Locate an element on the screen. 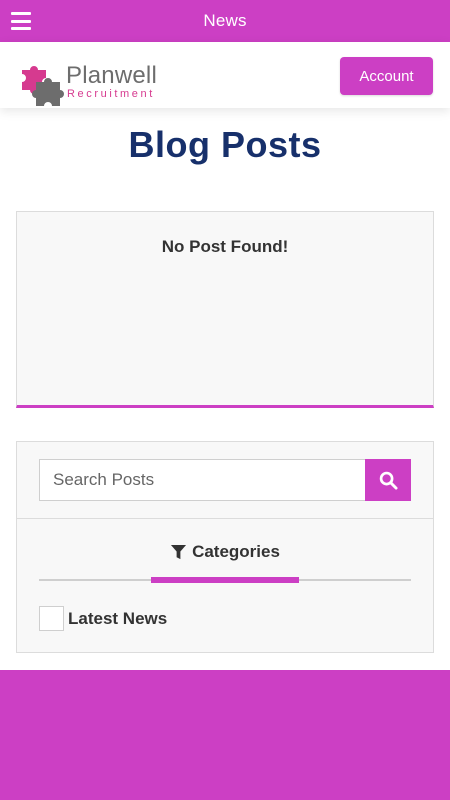 This screenshot has height=800, width=450. logo-subtitle: Recruitment is located at coordinates (111, 94).